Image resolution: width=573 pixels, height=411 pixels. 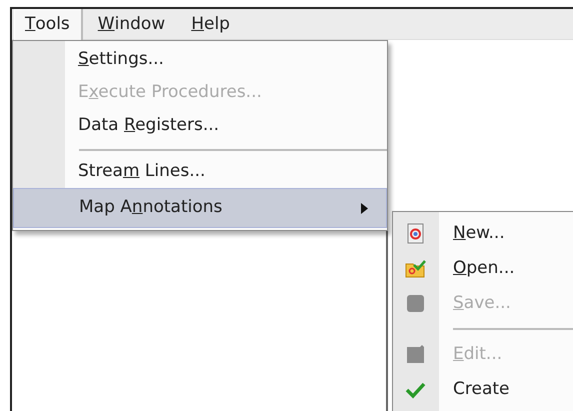 What do you see at coordinates (210, 24) in the screenshot?
I see `menu-bar-item: Help` at bounding box center [210, 24].